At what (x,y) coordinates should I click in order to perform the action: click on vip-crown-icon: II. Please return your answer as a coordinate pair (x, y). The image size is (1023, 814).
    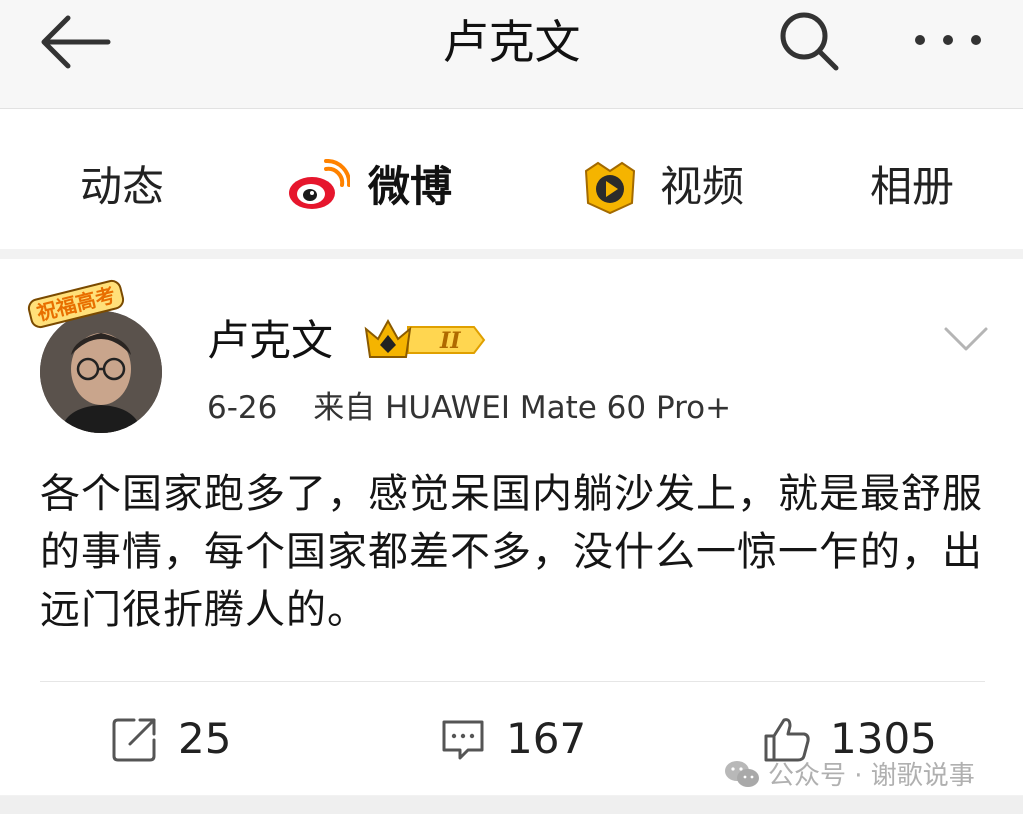
    Looking at the image, I should click on (425, 338).